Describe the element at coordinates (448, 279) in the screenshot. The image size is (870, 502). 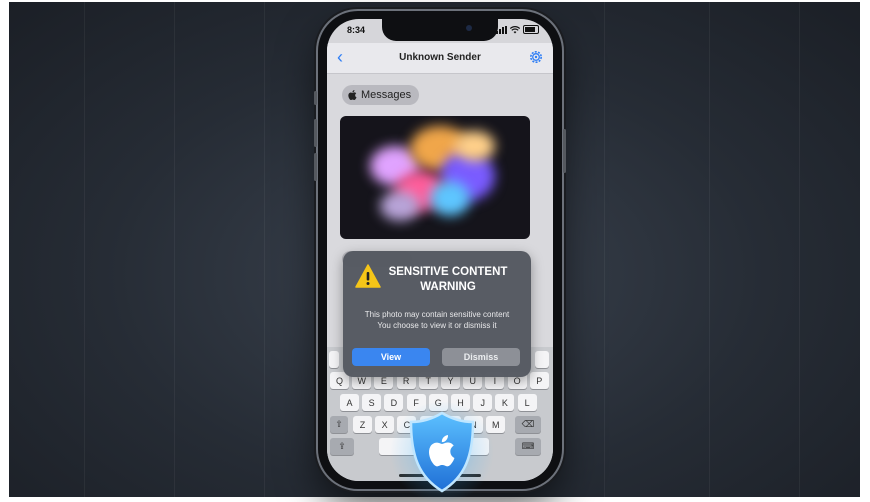
I see `alert-title: SENSITIVE CONTENT WARNING` at that location.